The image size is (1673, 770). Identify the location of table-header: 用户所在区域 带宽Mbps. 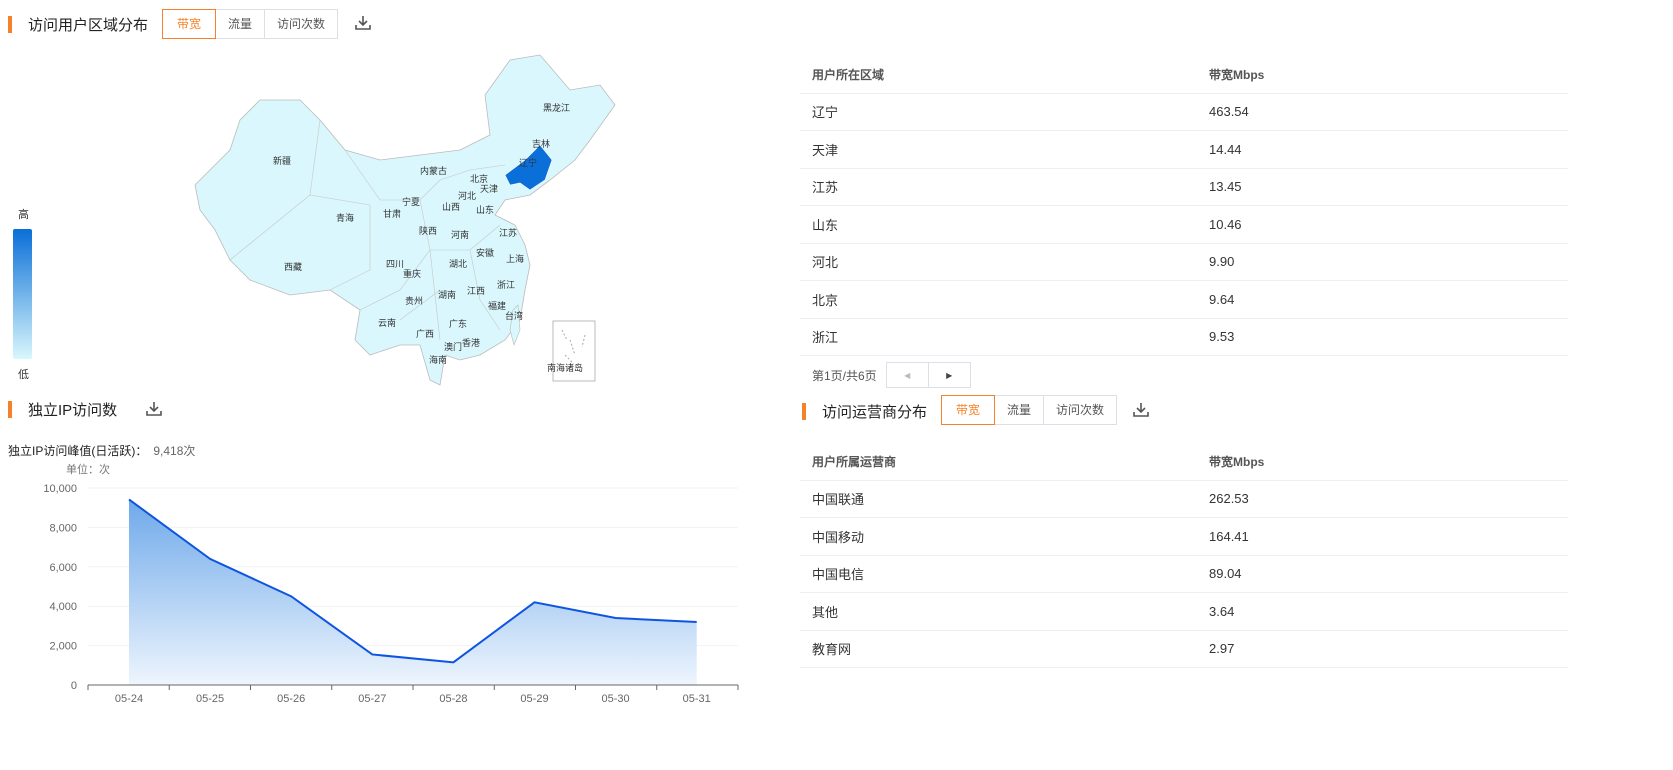
(1184, 75).